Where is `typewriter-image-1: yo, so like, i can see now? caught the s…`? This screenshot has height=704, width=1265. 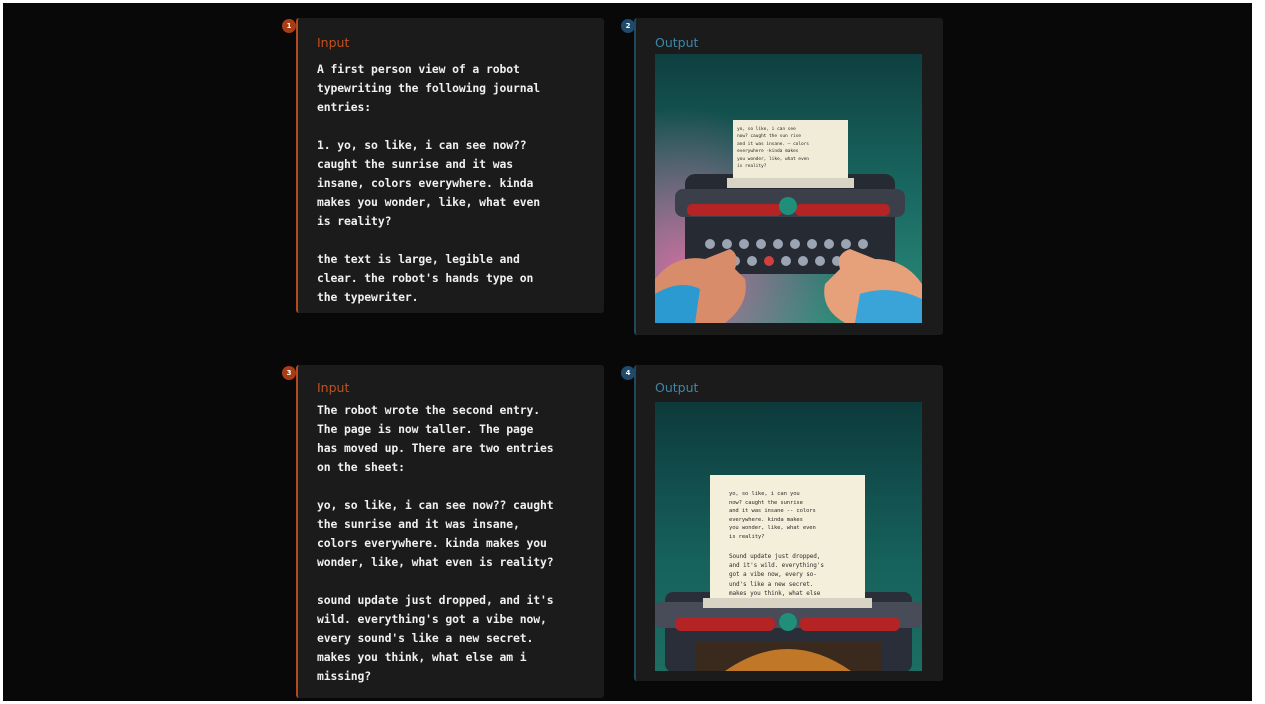 typewriter-image-1: yo, so like, i can see now? caught the s… is located at coordinates (788, 188).